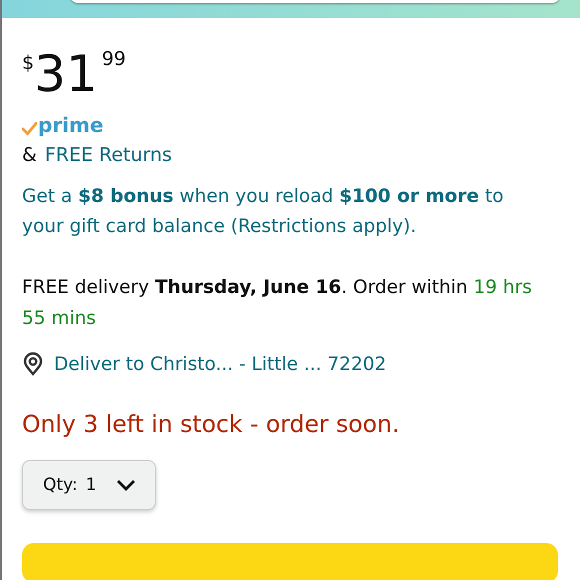  Describe the element at coordinates (108, 155) in the screenshot. I see `free-returns-link: FREE Returns` at that location.